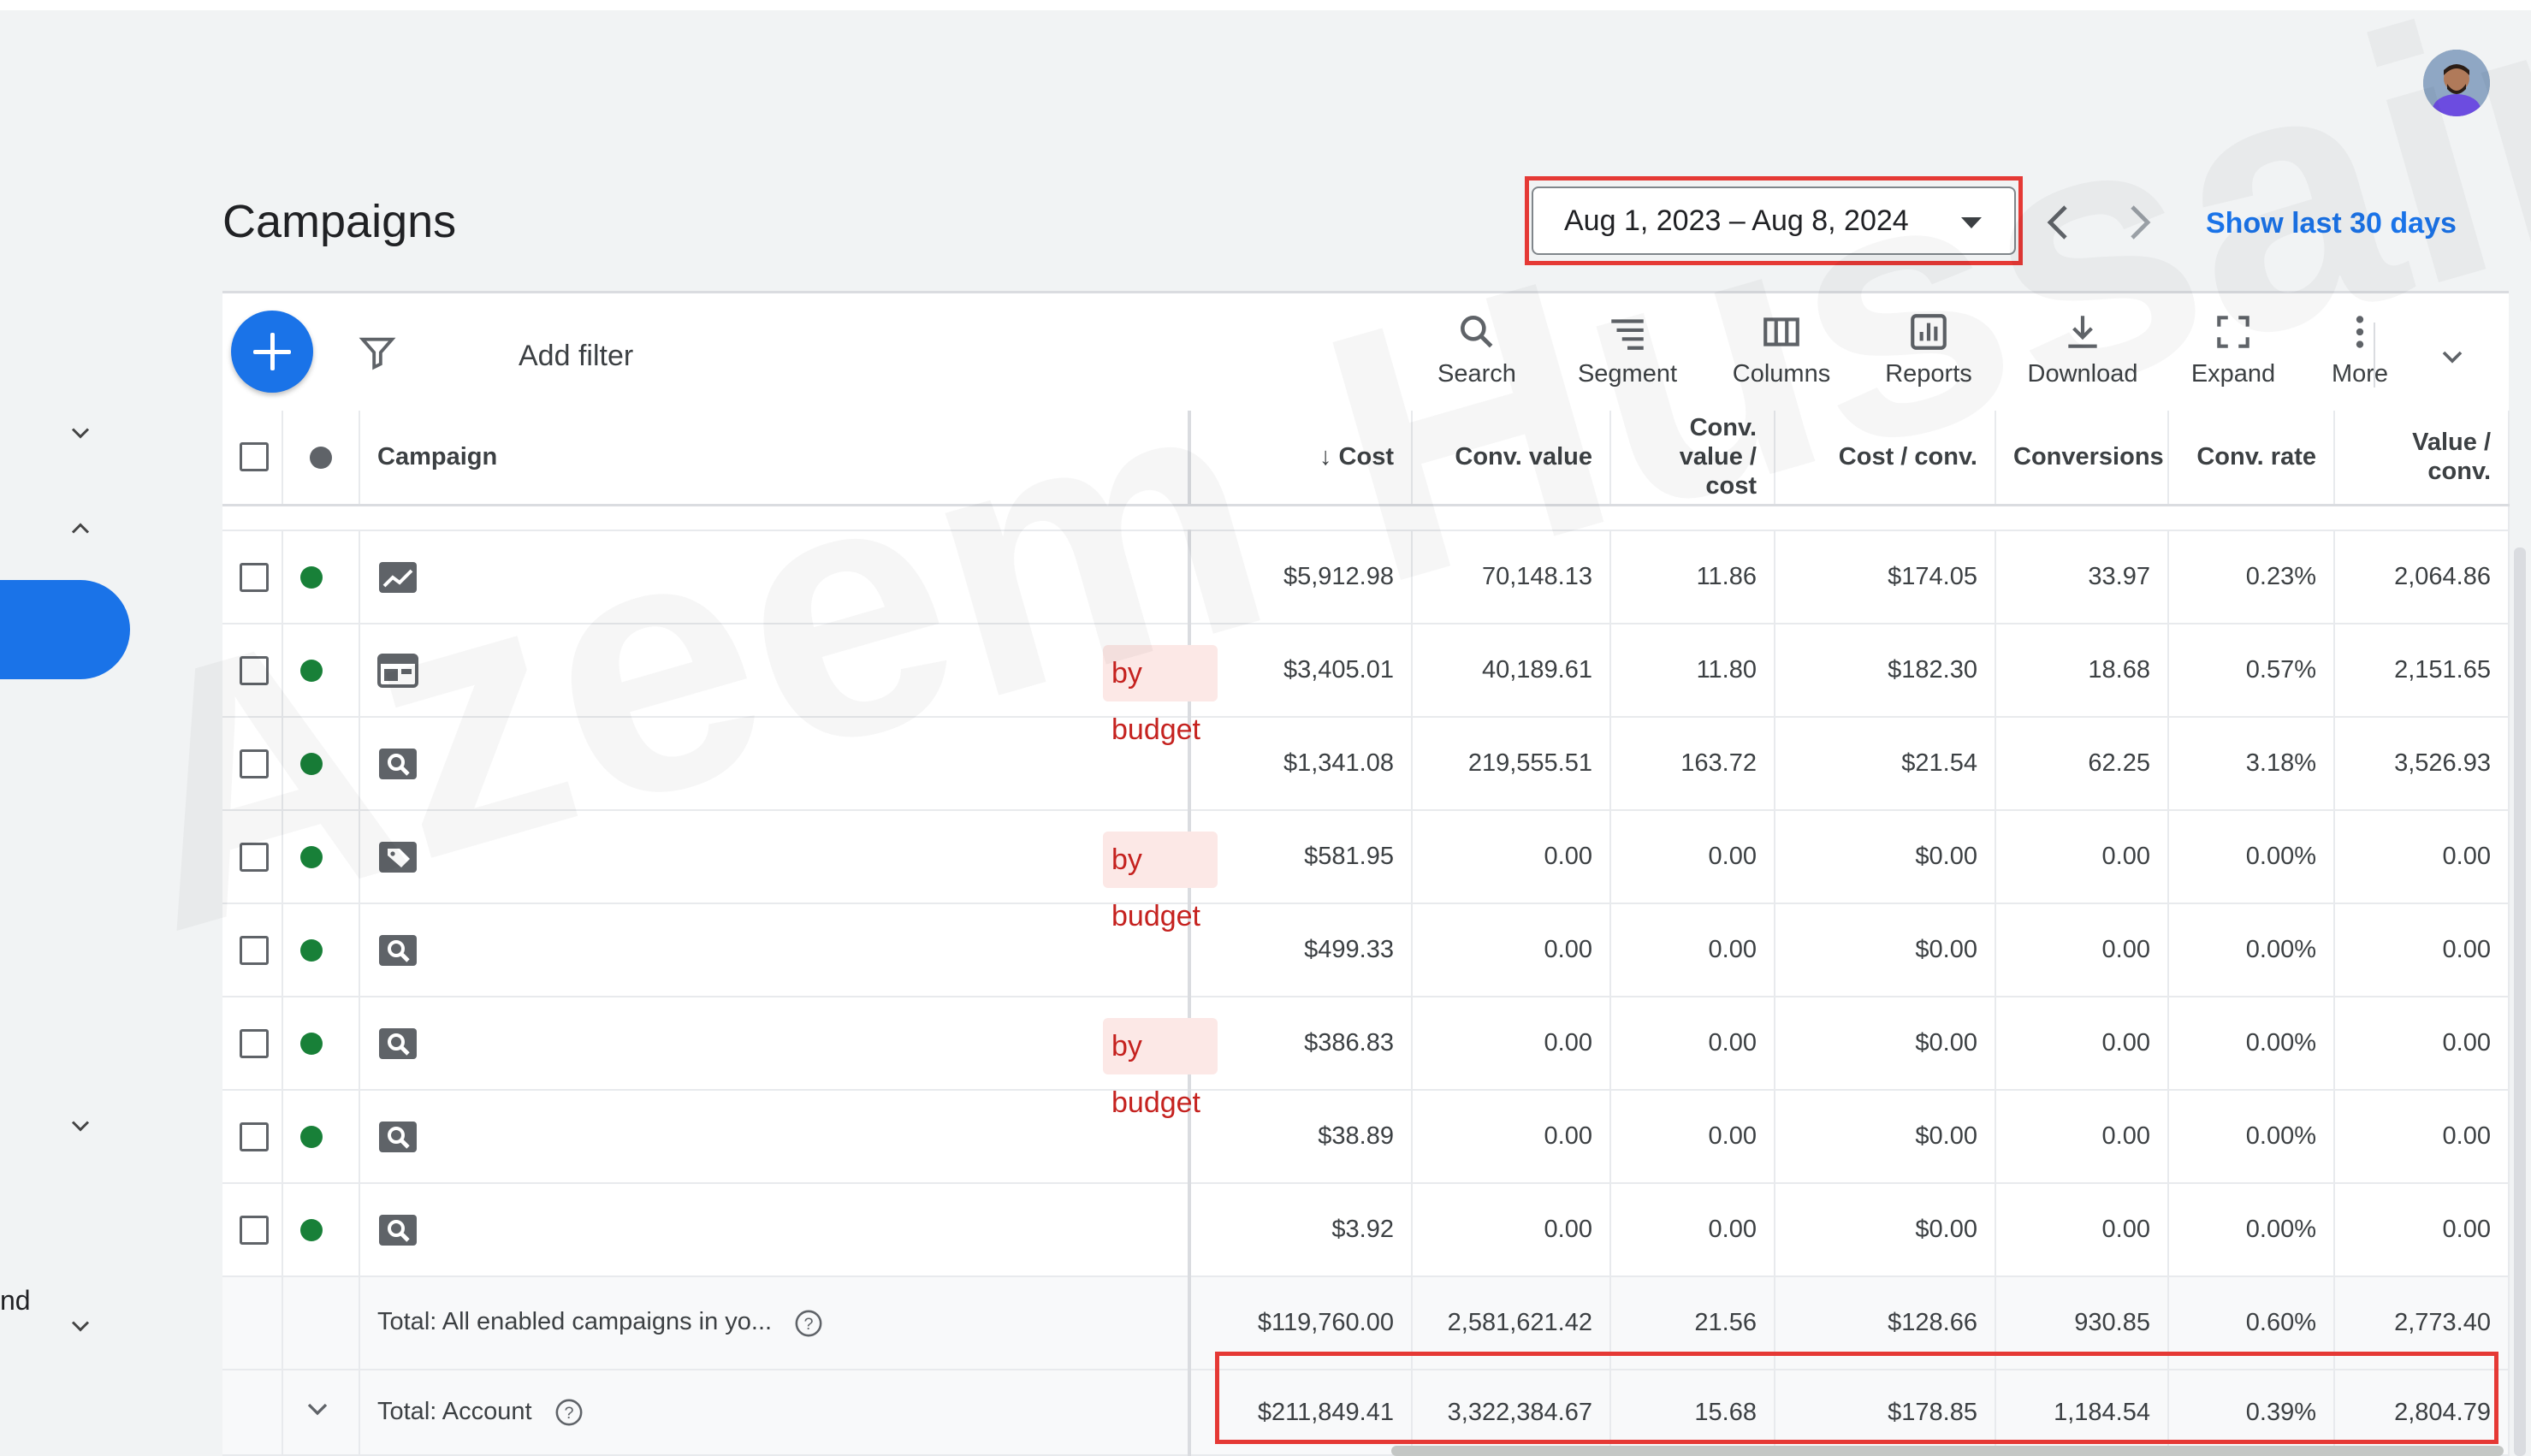 This screenshot has height=1456, width=2531. Describe the element at coordinates (2139, 222) in the screenshot. I see `next-period-icon` at that location.